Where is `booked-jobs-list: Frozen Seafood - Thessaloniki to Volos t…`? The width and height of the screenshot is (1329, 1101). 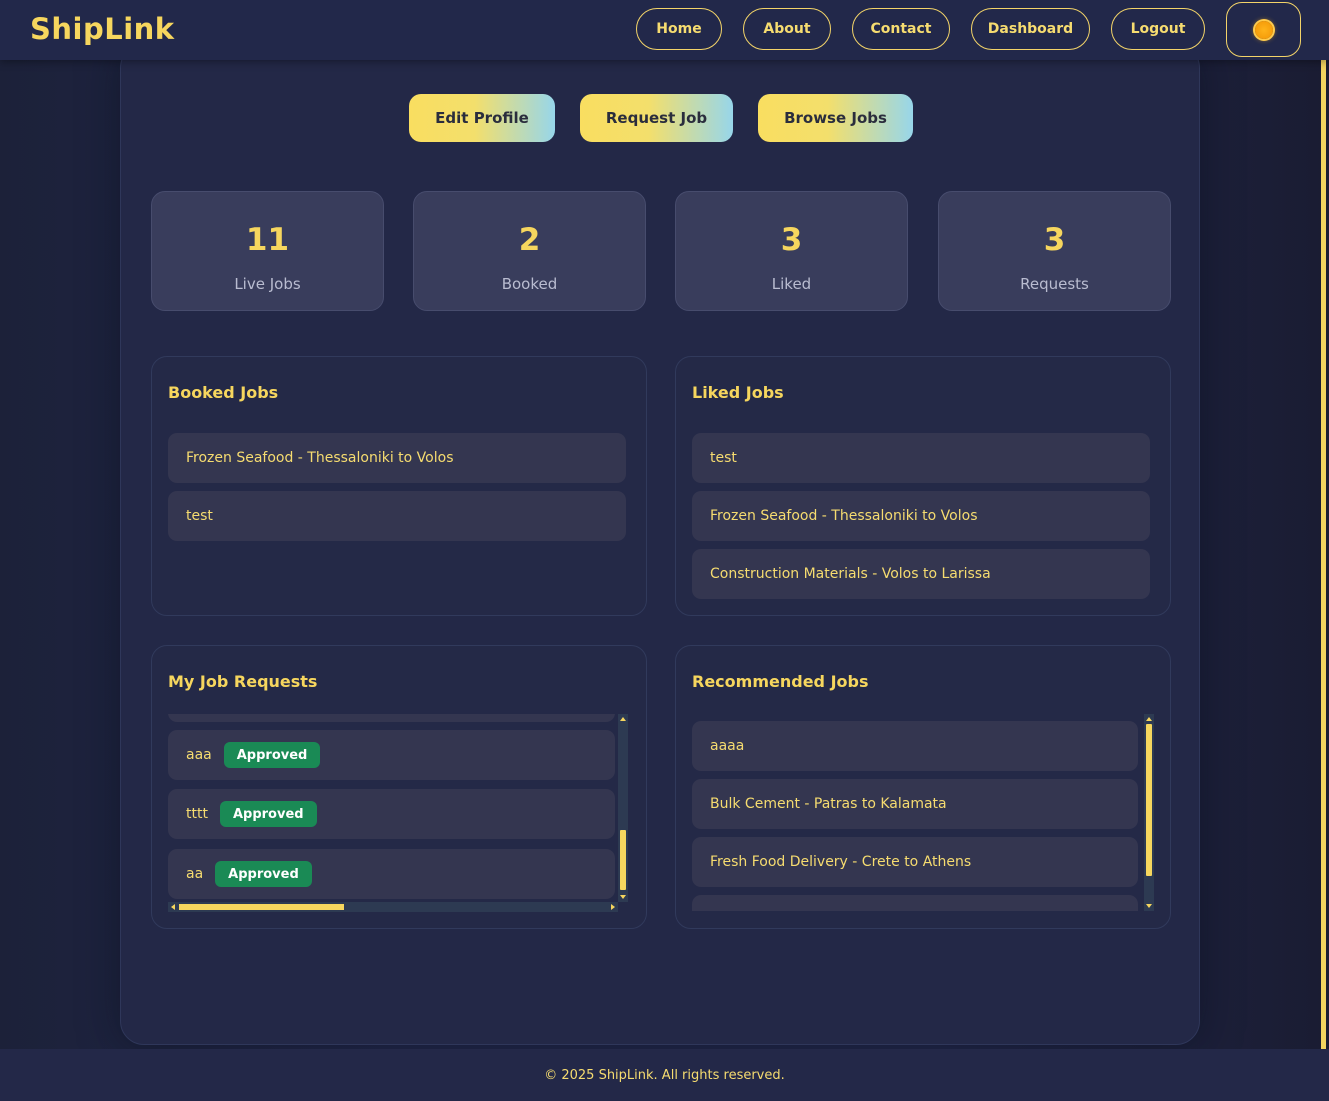
booked-jobs-list: Frozen Seafood - Thessaloniki to Volos t… is located at coordinates (397, 491).